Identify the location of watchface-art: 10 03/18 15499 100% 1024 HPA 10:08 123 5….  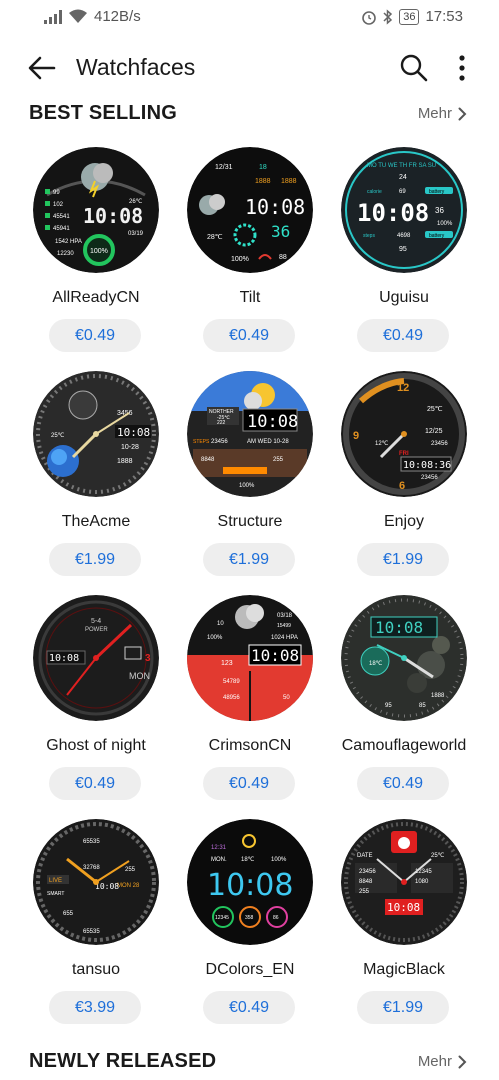
(250, 658).